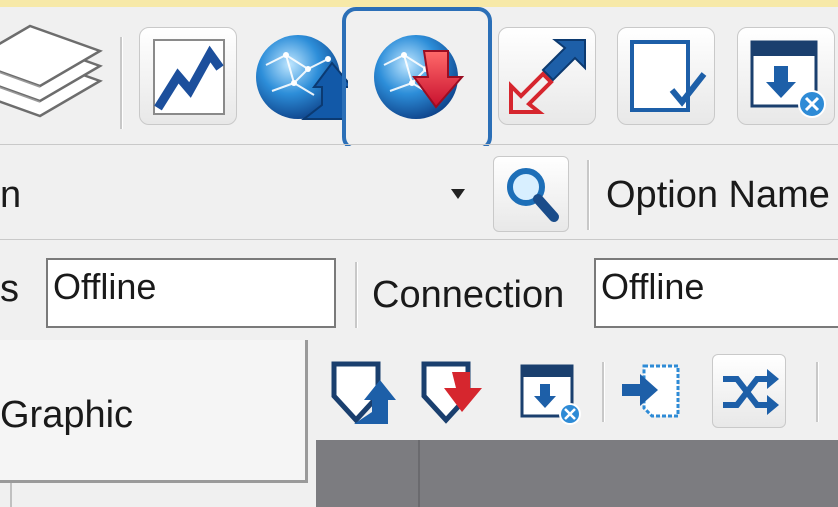 The width and height of the screenshot is (838, 507). I want to click on trend-chart-button, so click(188, 76).